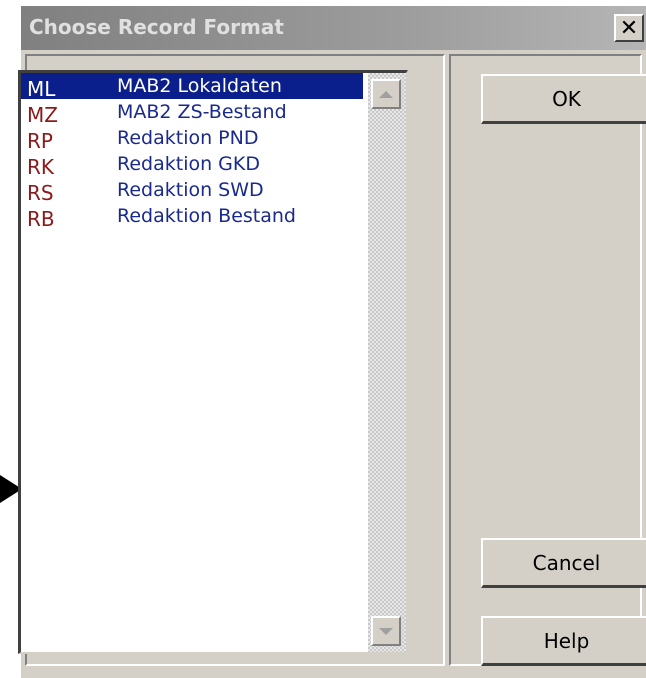 The image size is (646, 678). I want to click on list-item-mz: MZ MAB2 ZS-Bestand, so click(192, 113).